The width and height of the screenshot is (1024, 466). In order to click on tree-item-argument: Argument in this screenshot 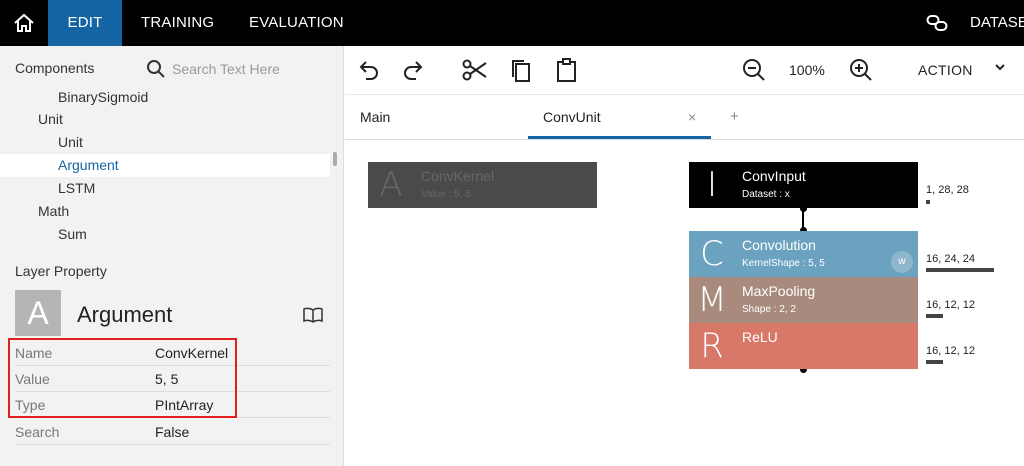, I will do `click(165, 165)`.